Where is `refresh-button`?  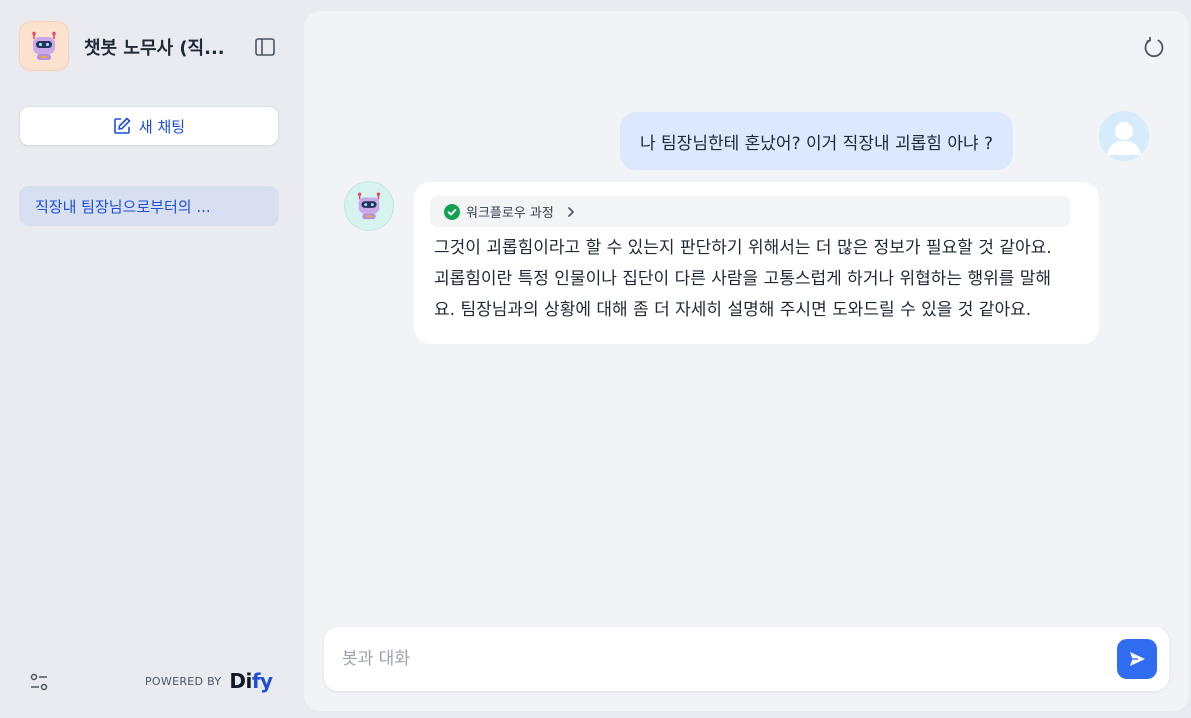 refresh-button is located at coordinates (1154, 48).